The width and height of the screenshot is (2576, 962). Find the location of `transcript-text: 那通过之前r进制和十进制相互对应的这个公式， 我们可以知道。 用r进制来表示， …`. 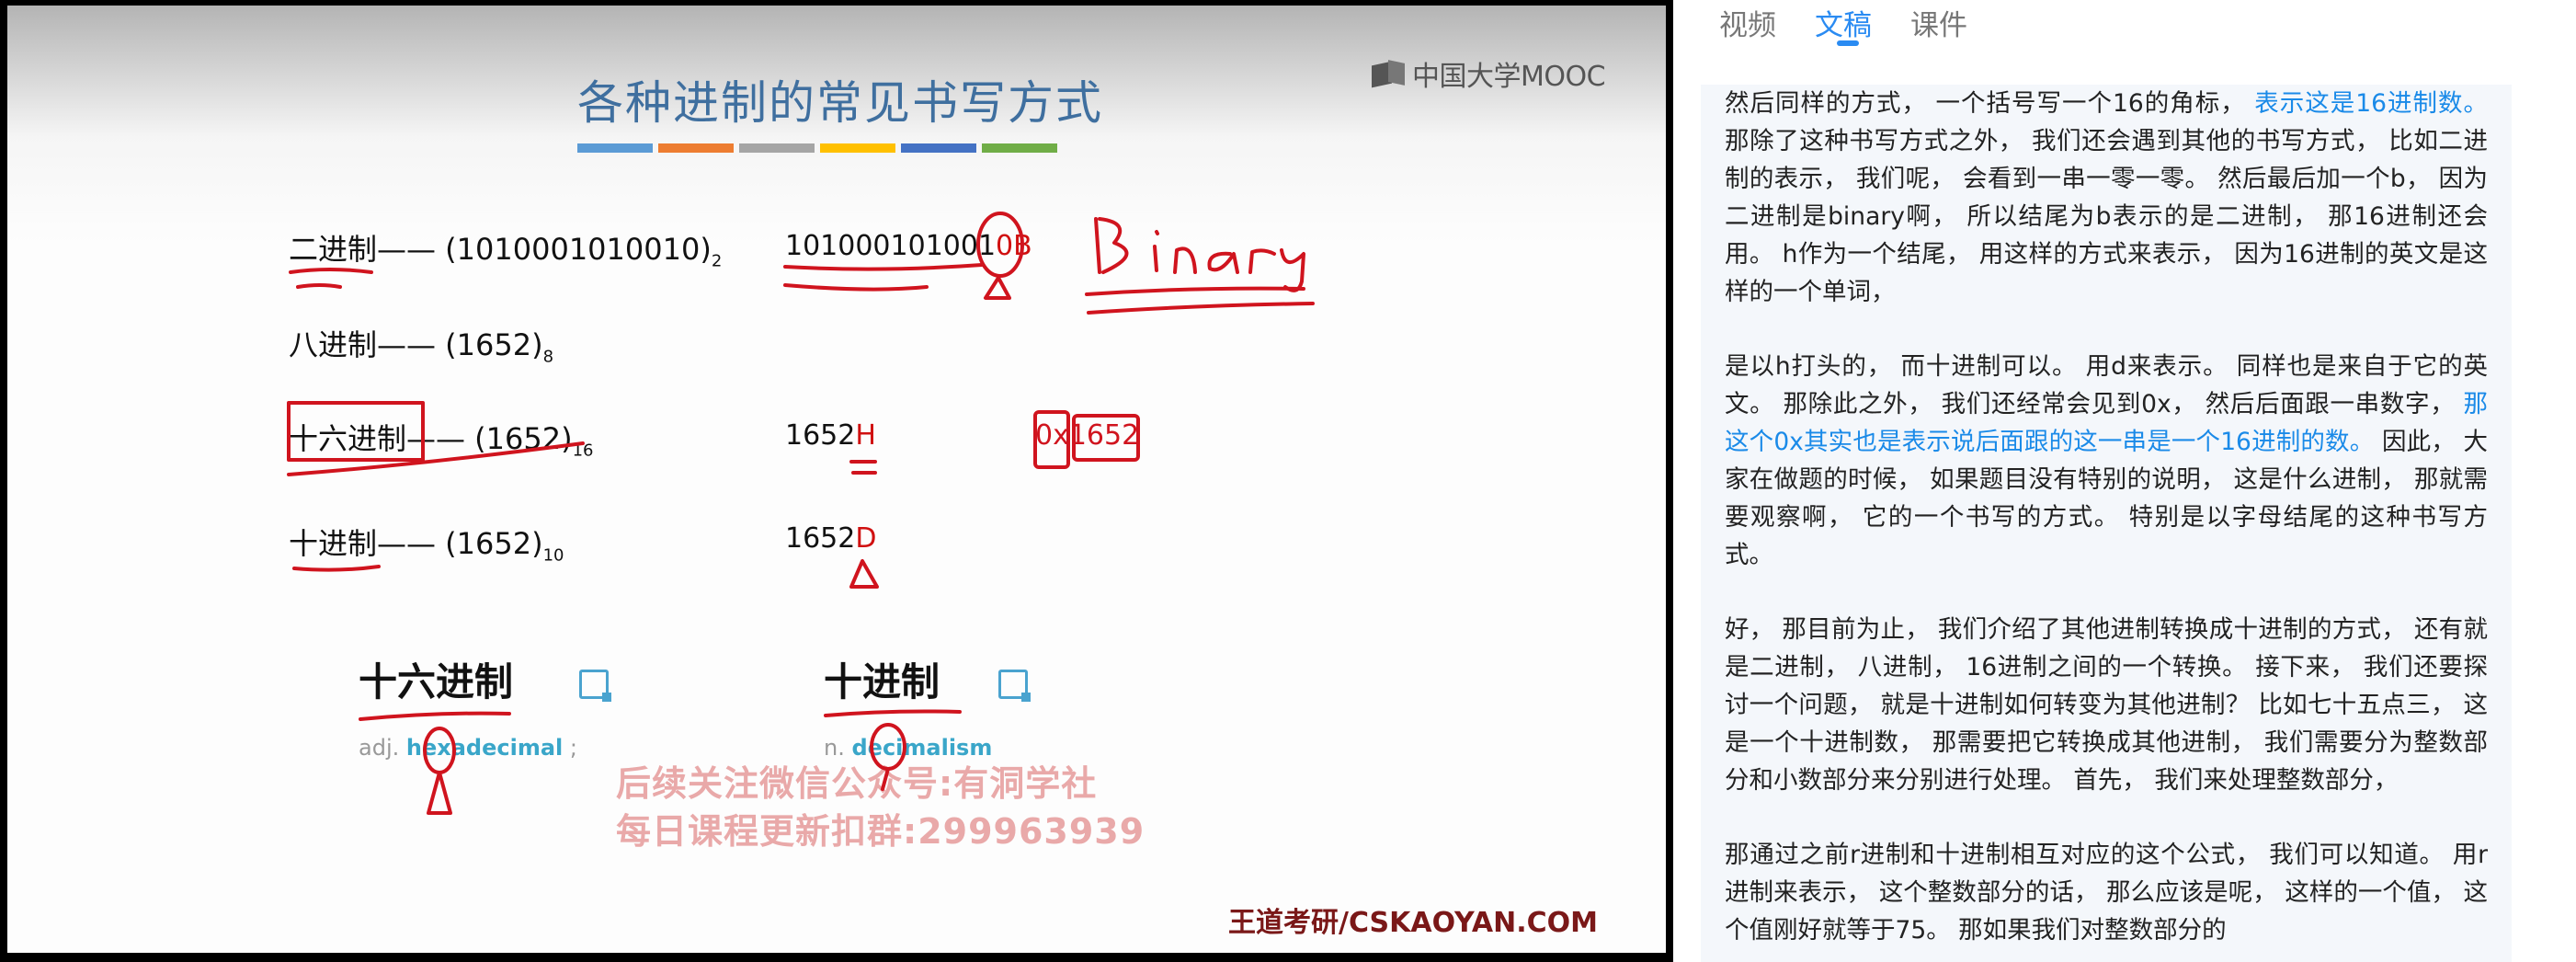

transcript-text: 那通过之前r进制和十进制相互对应的这个公式， 我们可以知道。 用r进制来表示， … is located at coordinates (2106, 893).